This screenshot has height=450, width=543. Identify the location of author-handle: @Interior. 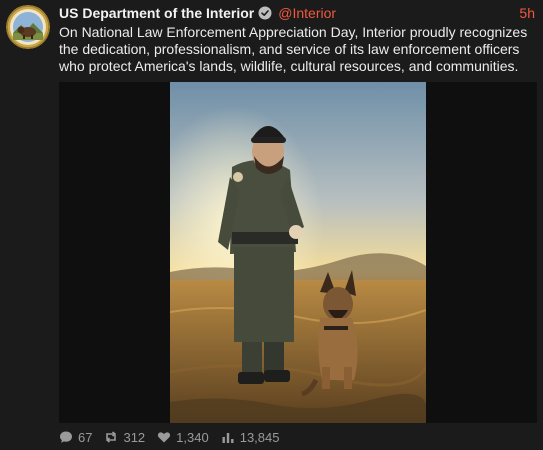
(307, 13).